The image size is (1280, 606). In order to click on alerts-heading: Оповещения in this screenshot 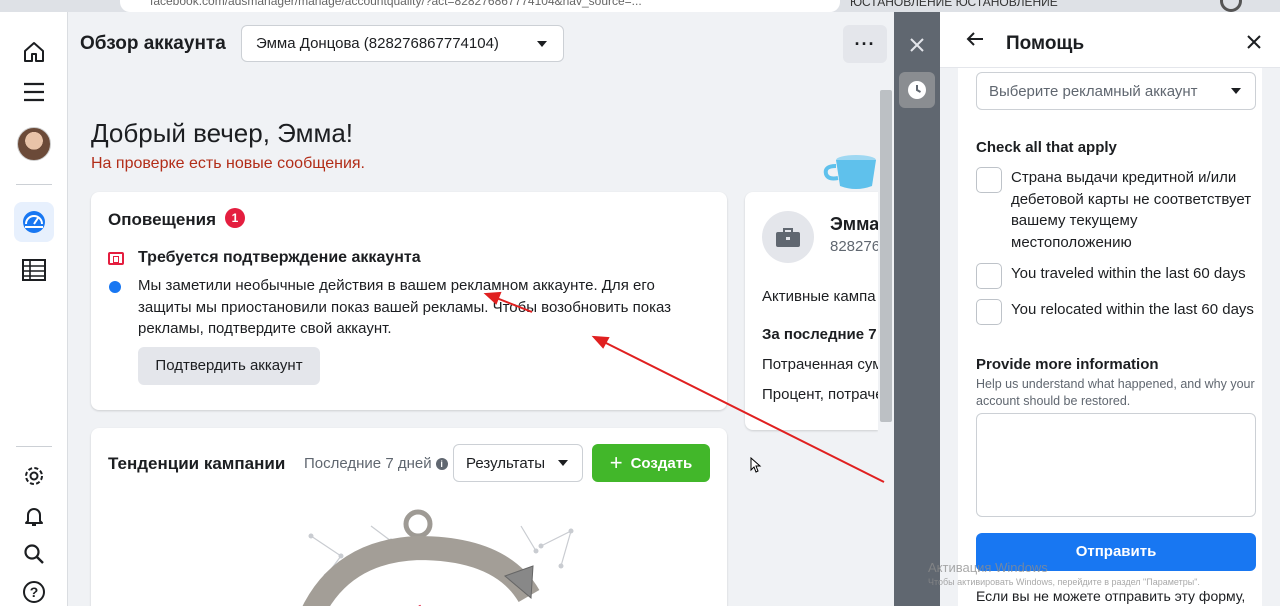, I will do `click(162, 219)`.